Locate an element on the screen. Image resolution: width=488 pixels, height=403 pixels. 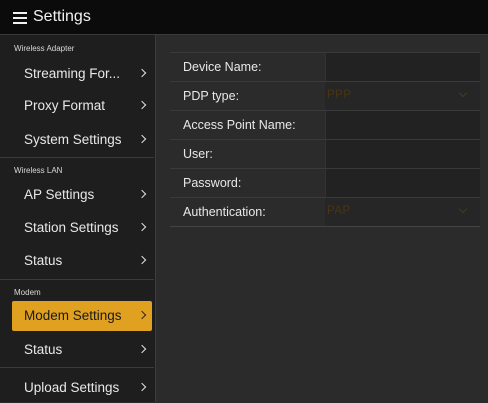
sidebar-item-label: Modem Settings is located at coordinates (73, 315).